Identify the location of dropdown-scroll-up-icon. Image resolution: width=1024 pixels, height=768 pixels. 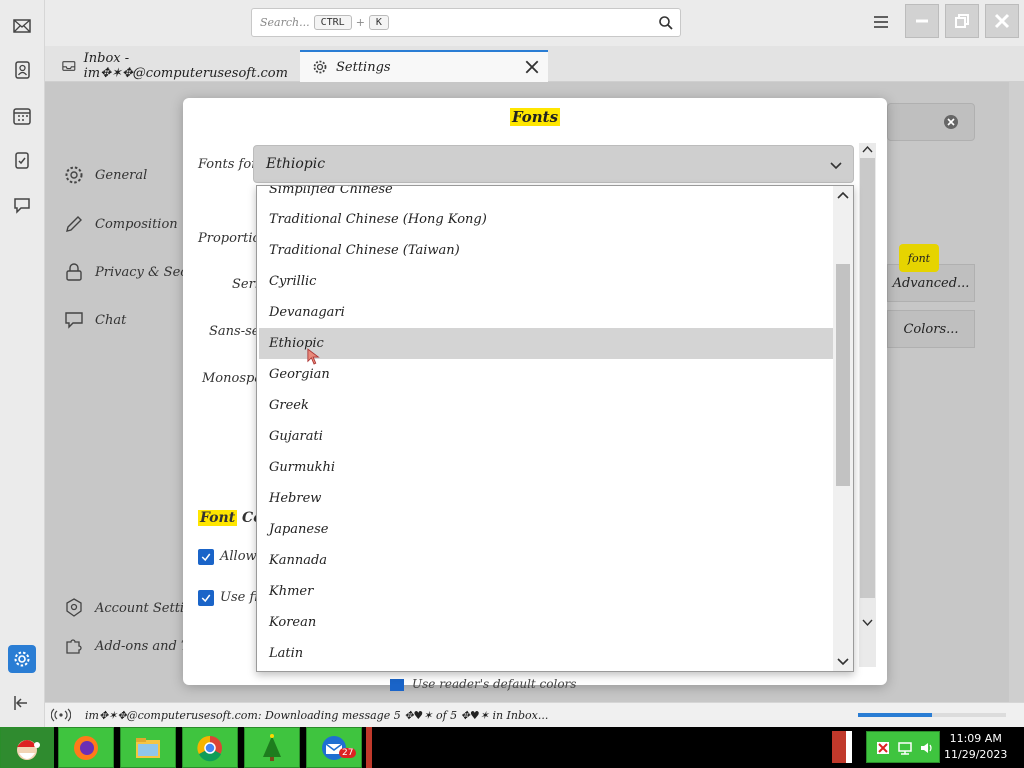
(843, 196).